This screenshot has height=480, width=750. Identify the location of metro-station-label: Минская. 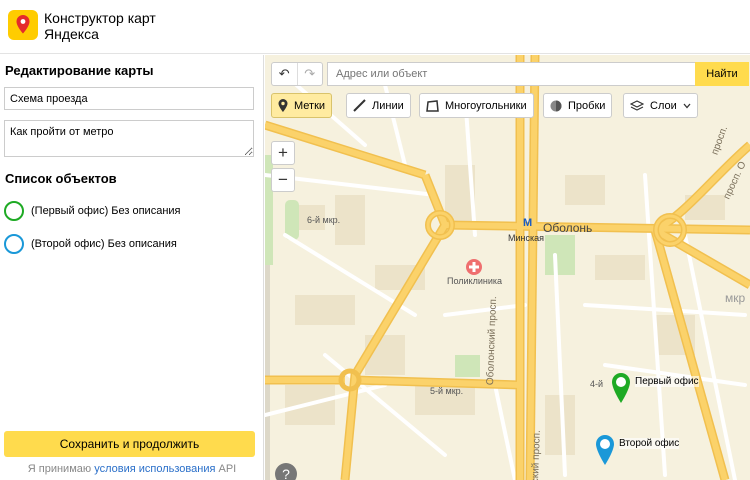
(526, 238).